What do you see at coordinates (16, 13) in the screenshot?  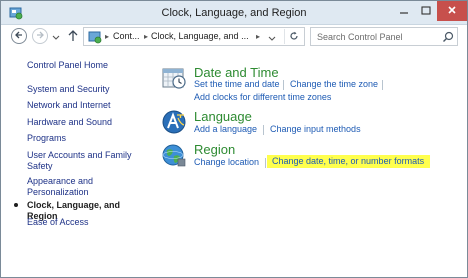 I see `control-panel-icon` at bounding box center [16, 13].